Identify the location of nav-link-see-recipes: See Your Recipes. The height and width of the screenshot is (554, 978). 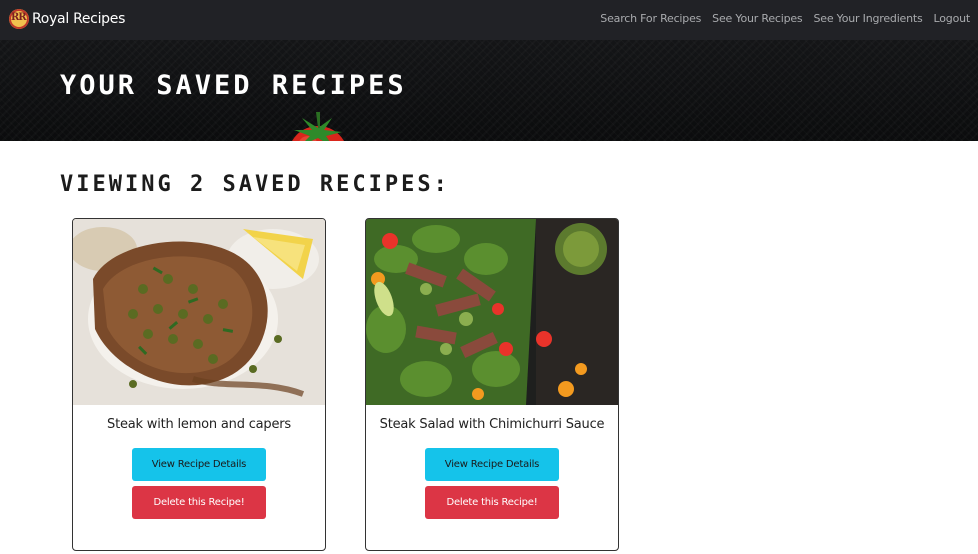
(757, 18).